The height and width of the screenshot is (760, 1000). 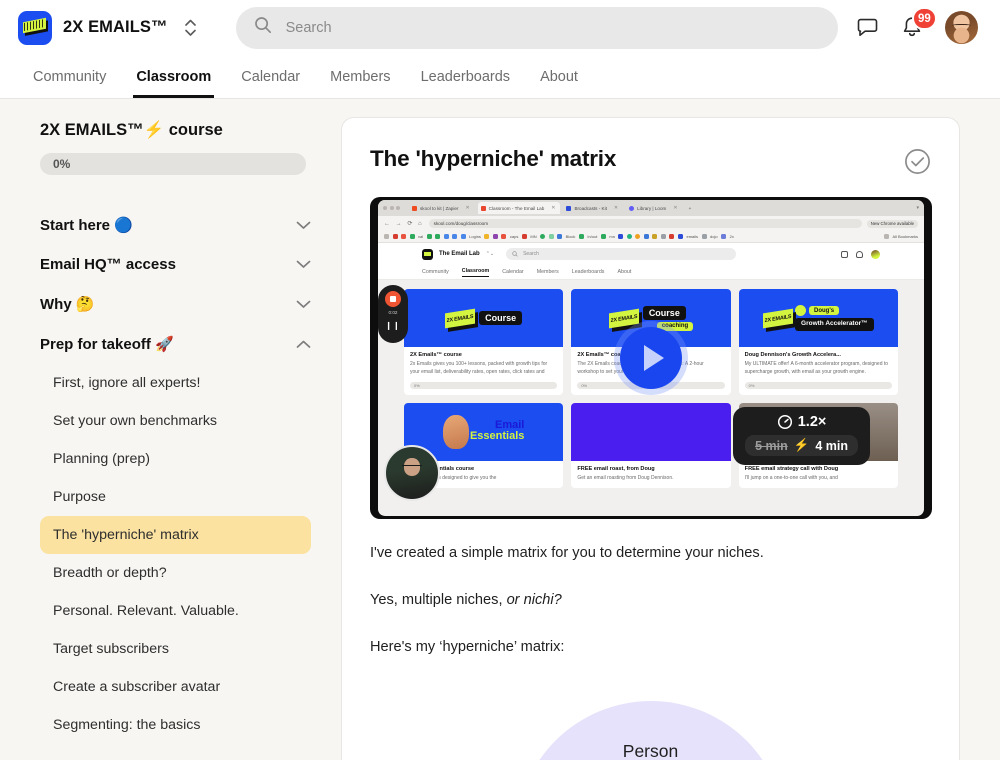 What do you see at coordinates (552, 27) in the screenshot?
I see `search-input` at bounding box center [552, 27].